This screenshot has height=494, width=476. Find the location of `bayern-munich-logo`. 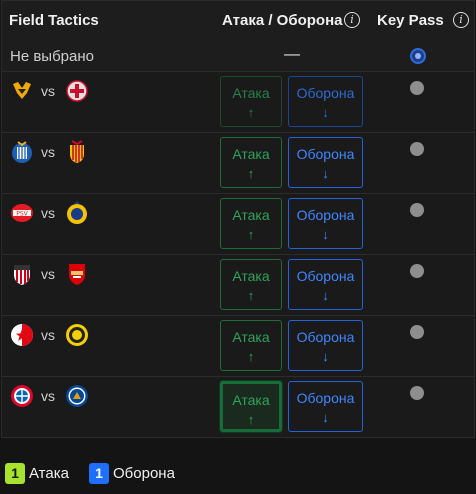

bayern-munich-logo is located at coordinates (22, 396).